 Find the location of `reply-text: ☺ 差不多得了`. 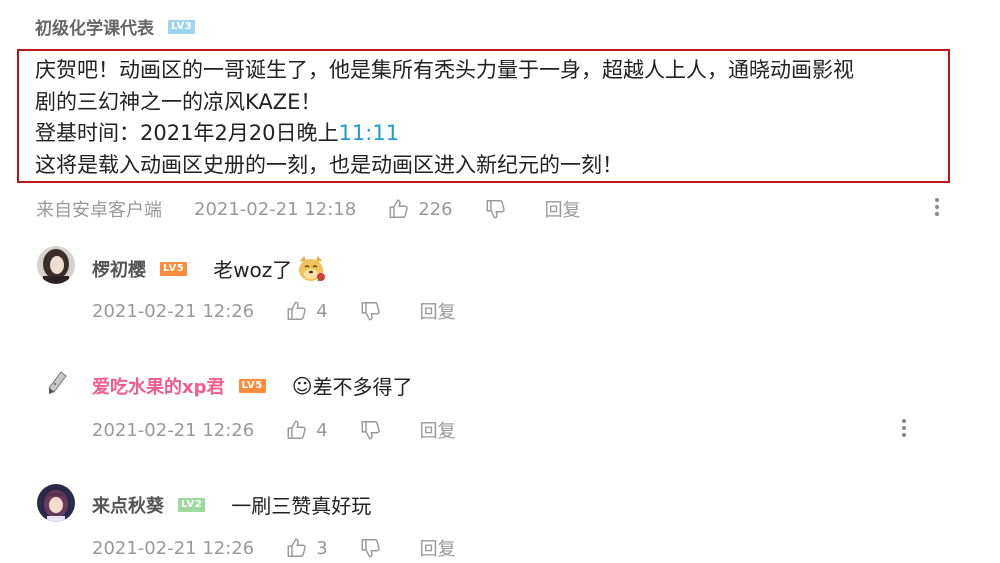

reply-text: ☺ 差不多得了 is located at coordinates (352, 385).